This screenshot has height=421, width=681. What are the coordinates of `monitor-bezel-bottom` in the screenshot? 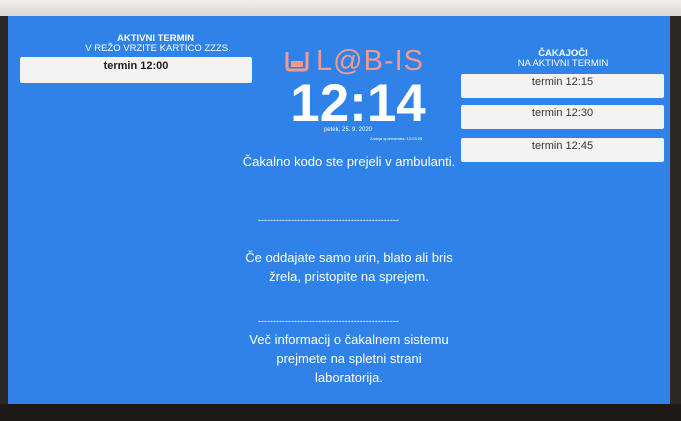 It's located at (340, 412).